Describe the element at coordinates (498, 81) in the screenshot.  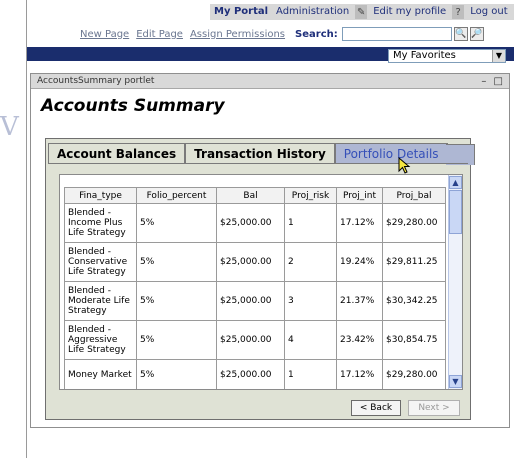
I see `maximize-icon: □` at that location.